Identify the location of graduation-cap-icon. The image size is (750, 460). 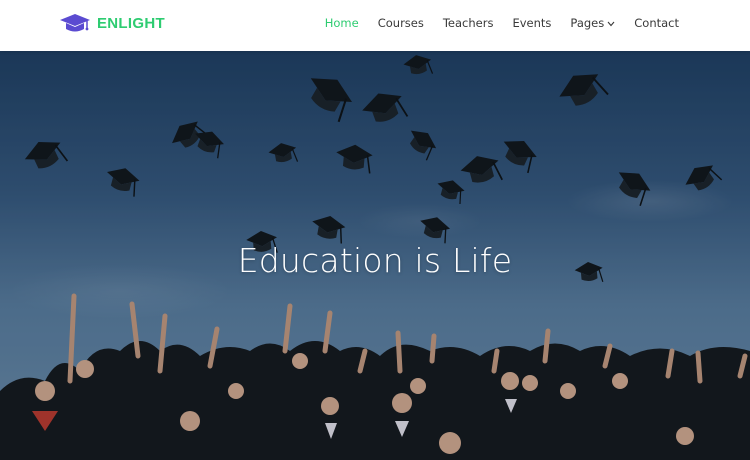
(75, 23).